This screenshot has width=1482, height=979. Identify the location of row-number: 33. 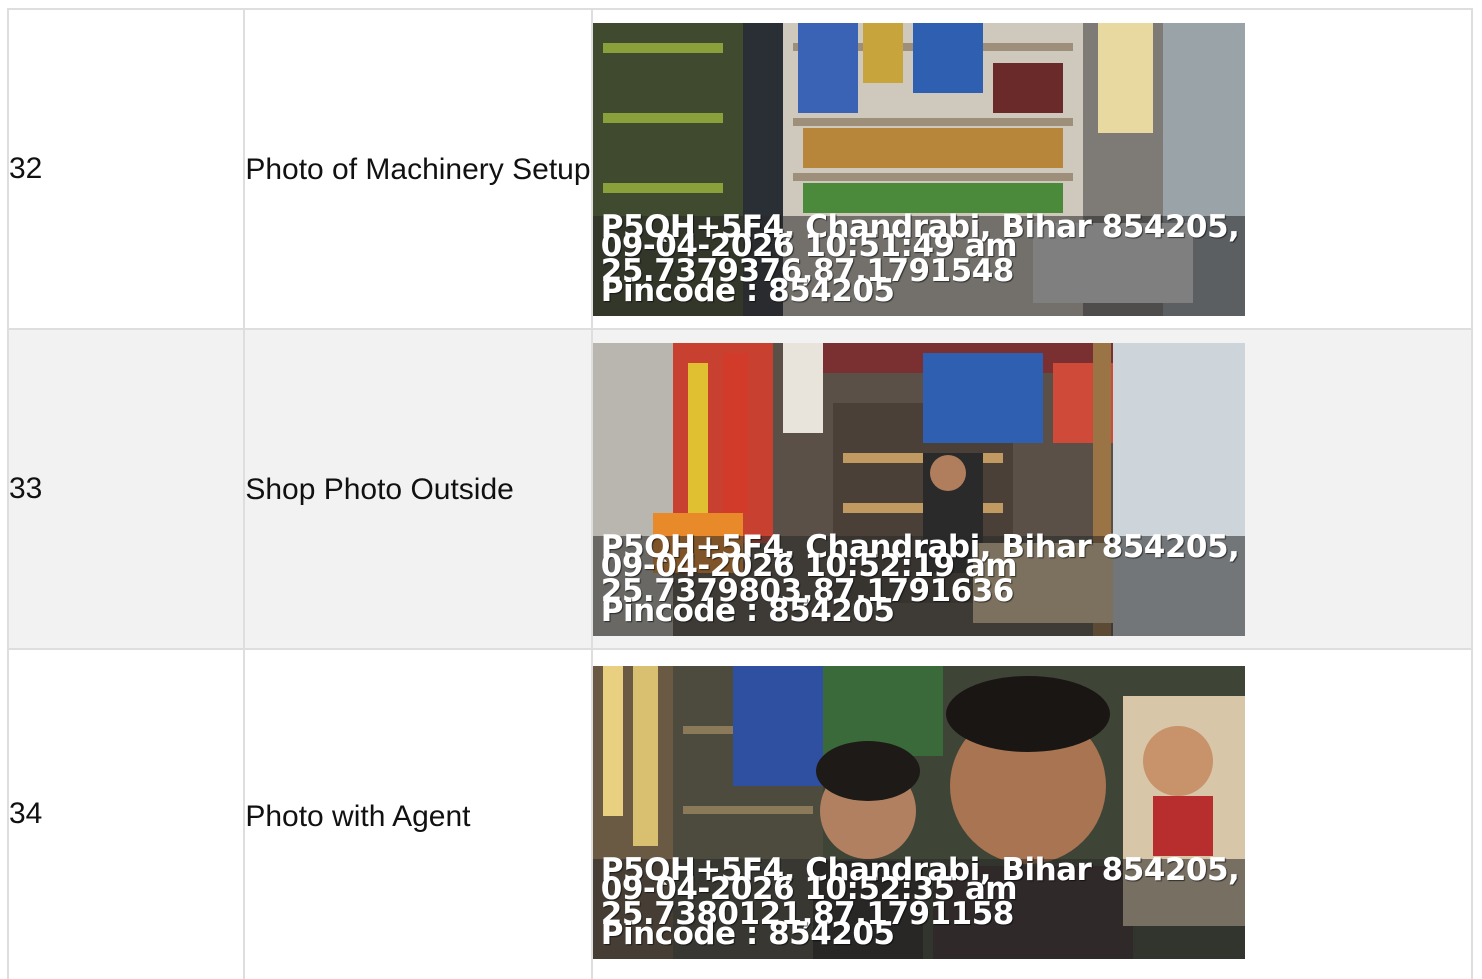
(126, 489).